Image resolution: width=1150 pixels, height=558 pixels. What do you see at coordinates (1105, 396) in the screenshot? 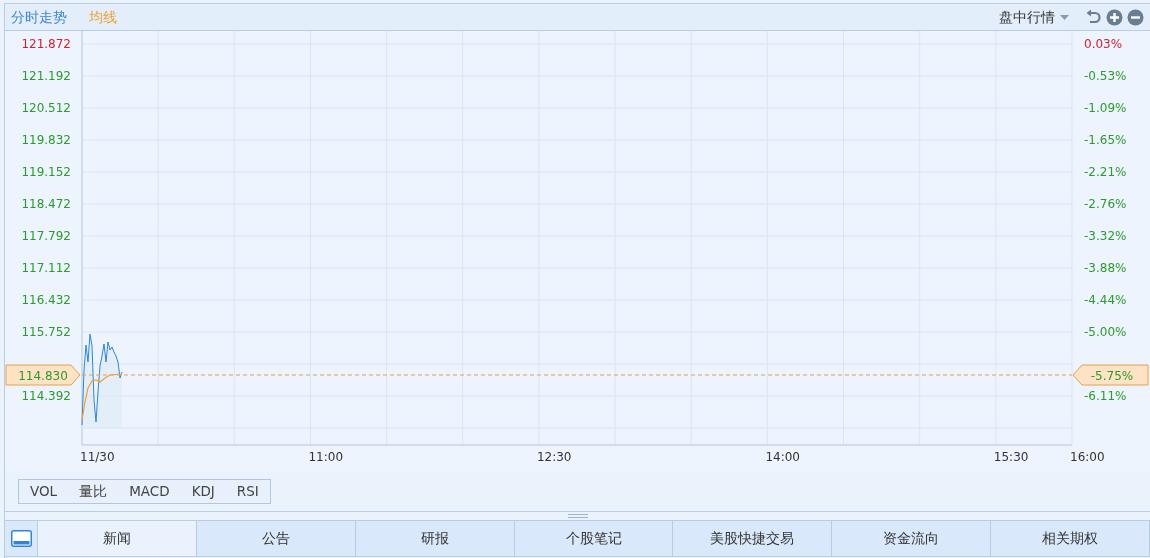
I see `percent-axis-label: -6.11%` at bounding box center [1105, 396].